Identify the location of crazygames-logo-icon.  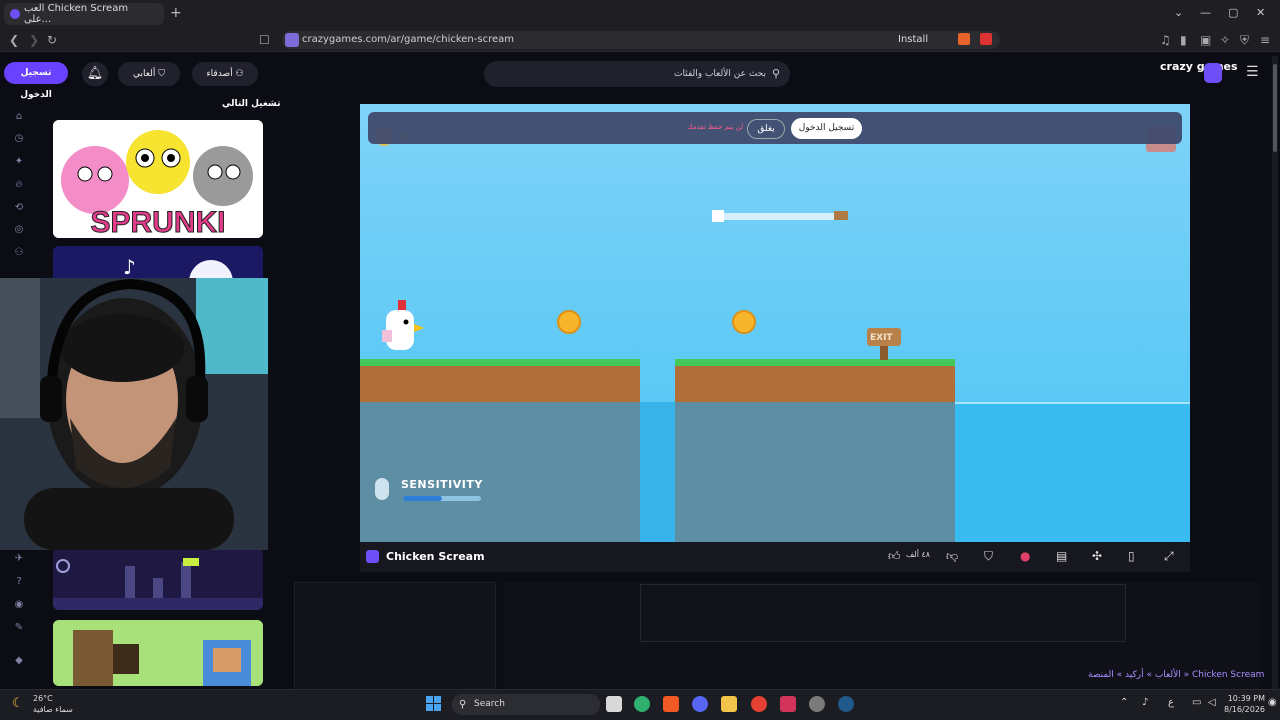
(1213, 73).